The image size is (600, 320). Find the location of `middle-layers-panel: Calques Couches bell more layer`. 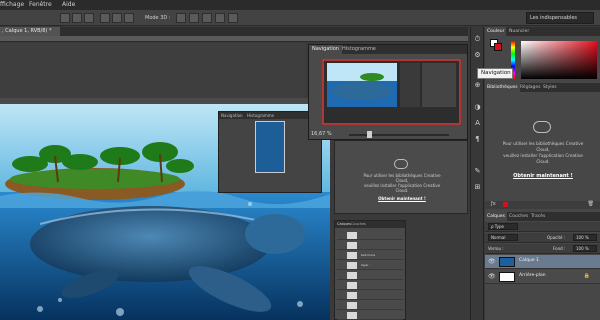

middle-layers-panel: Calques Couches bell more layer is located at coordinates (370, 270).